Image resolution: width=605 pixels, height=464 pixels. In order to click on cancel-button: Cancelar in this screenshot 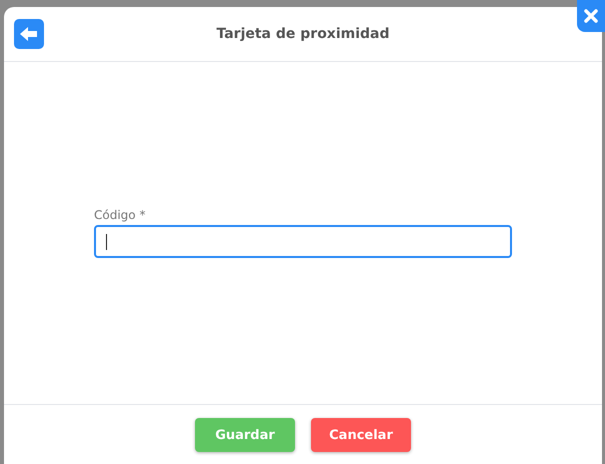, I will do `click(361, 435)`.